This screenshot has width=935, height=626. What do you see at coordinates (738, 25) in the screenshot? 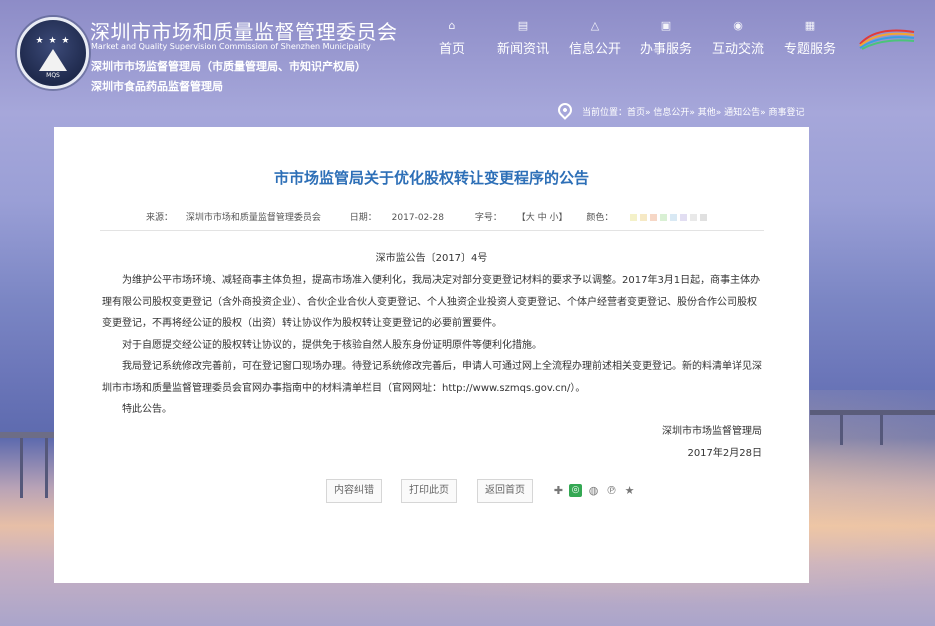
I see `chat-icon: ◉` at bounding box center [738, 25].